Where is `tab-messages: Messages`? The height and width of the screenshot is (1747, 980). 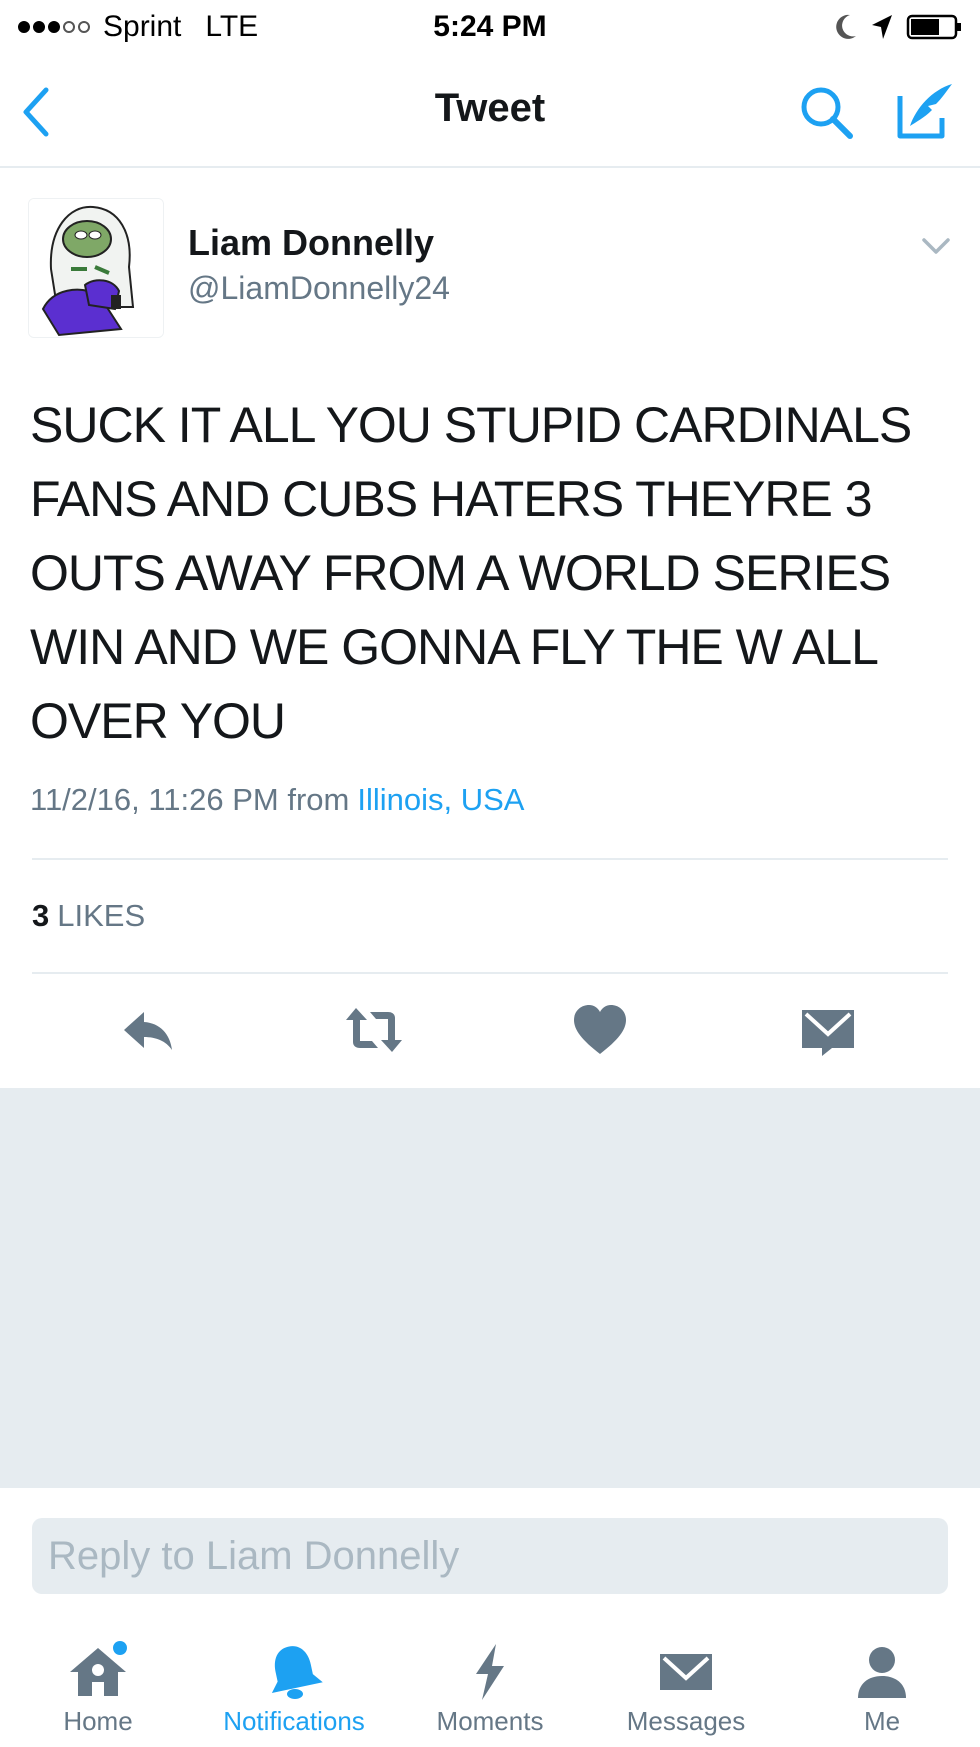 tab-messages: Messages is located at coordinates (686, 1688).